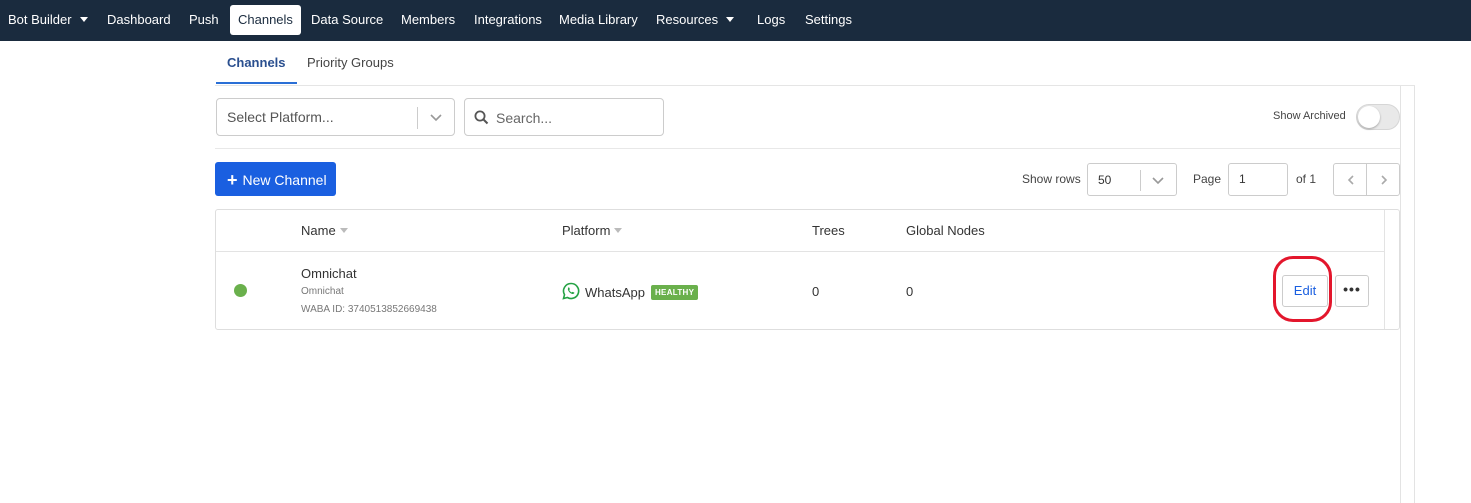 This screenshot has width=1471, height=503. What do you see at coordinates (322, 291) in the screenshot?
I see `channel-subname: Omnichat` at bounding box center [322, 291].